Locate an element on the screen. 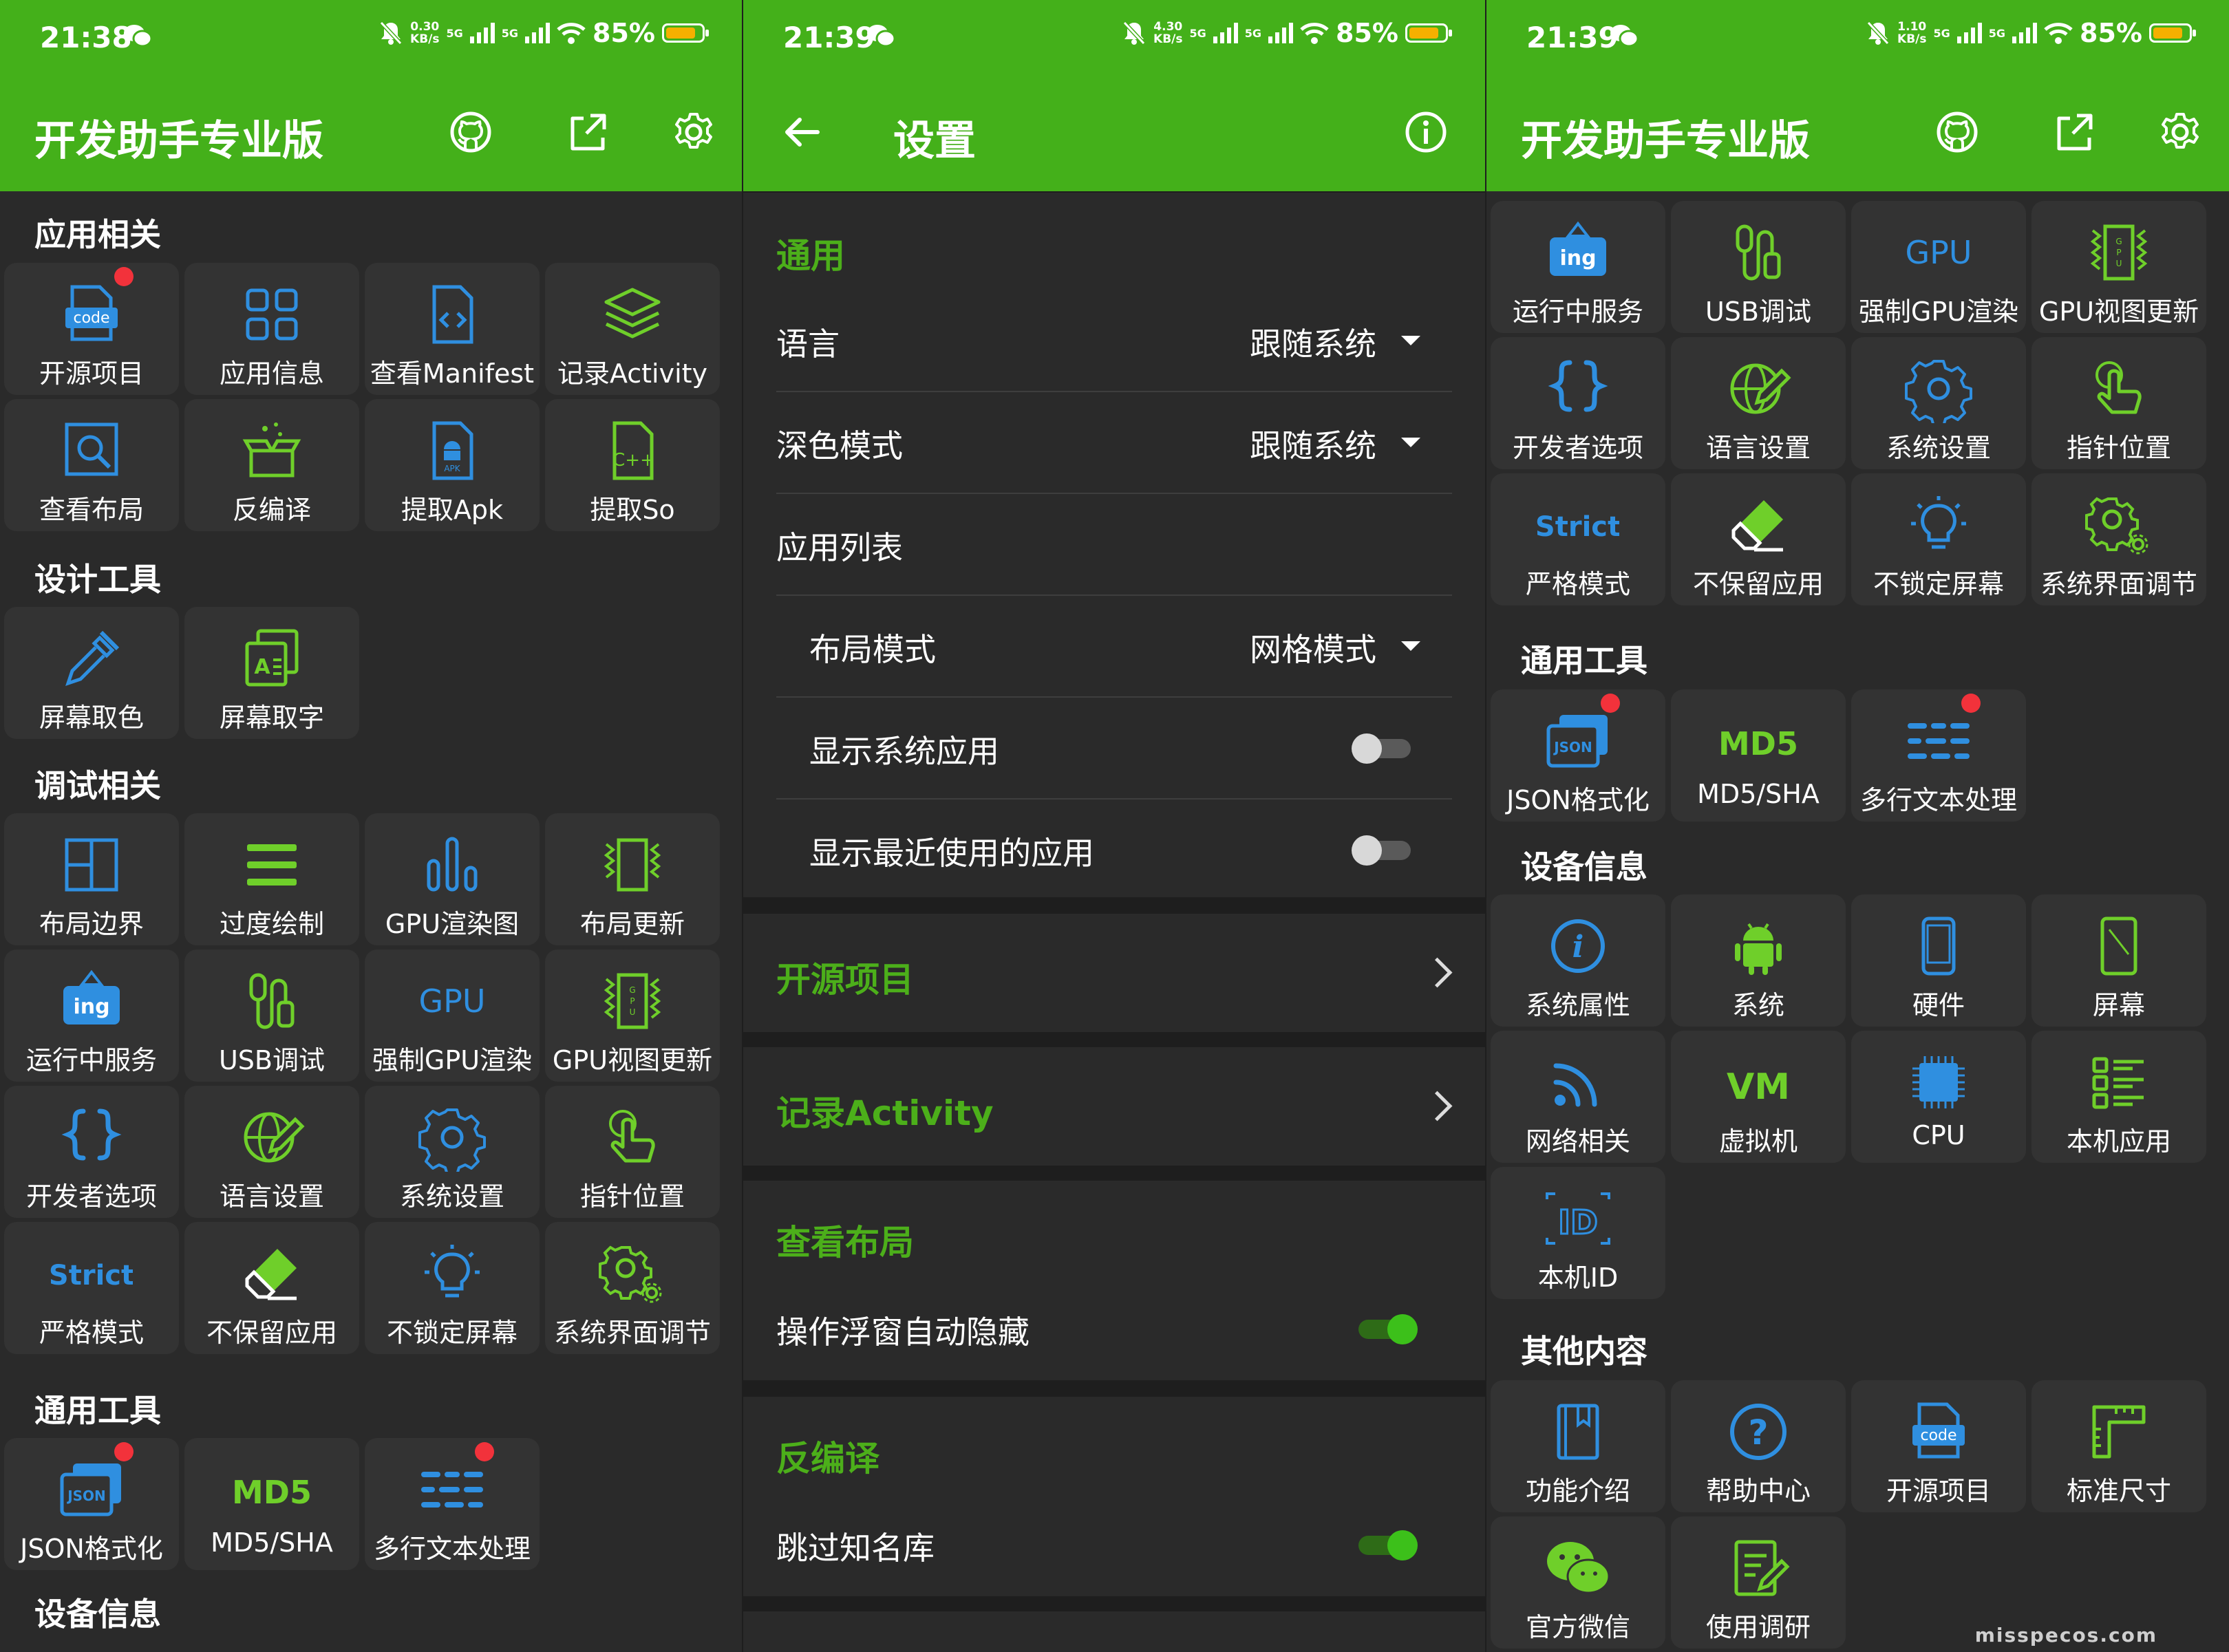 The image size is (2229, 1652). status-bar-right: 1.10 KB/s 5G 5G 85% is located at coordinates (2031, 33).